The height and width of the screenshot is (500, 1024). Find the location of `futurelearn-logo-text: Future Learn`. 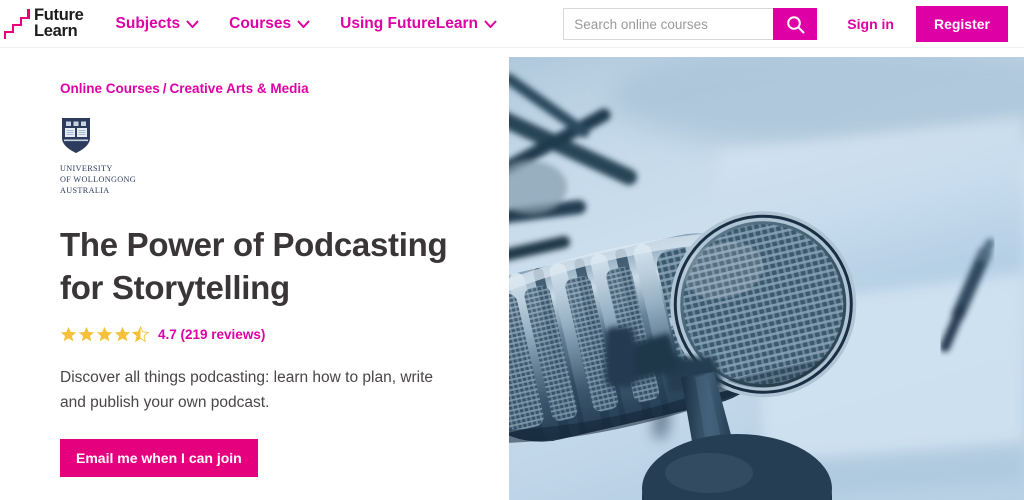

futurelearn-logo-text: Future Learn is located at coordinates (59, 23).